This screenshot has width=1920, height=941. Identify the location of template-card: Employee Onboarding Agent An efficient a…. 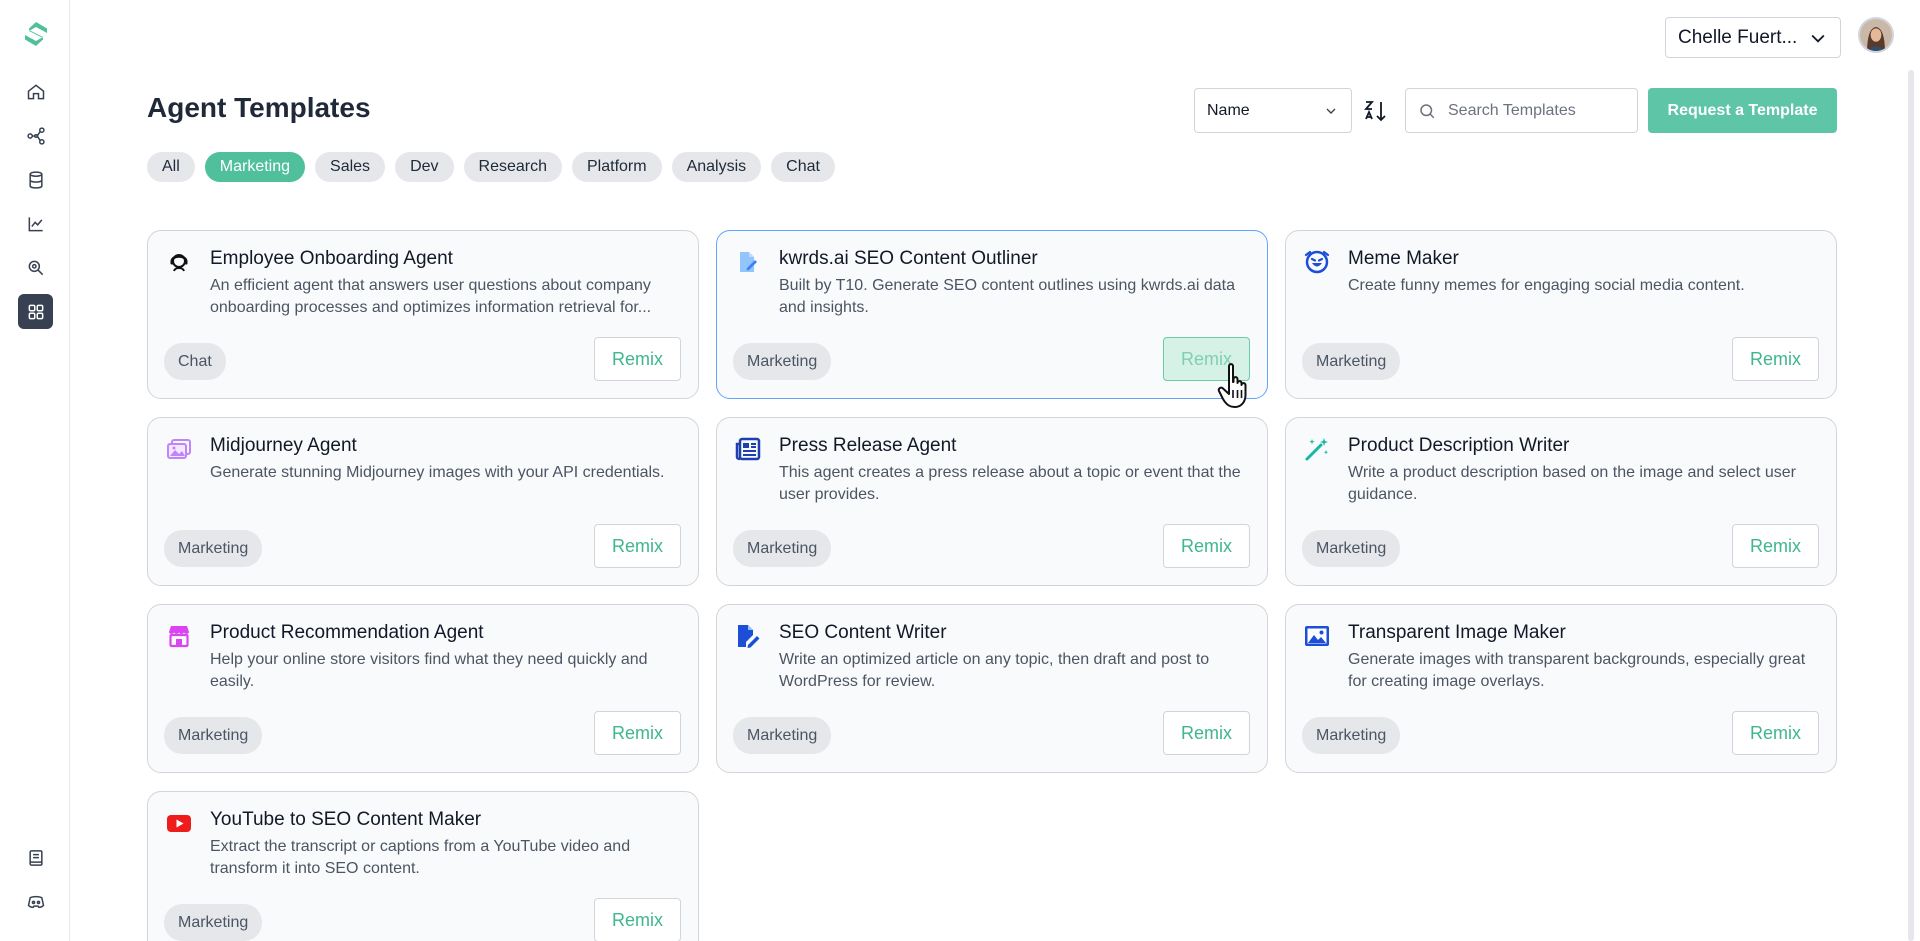
(423, 314).